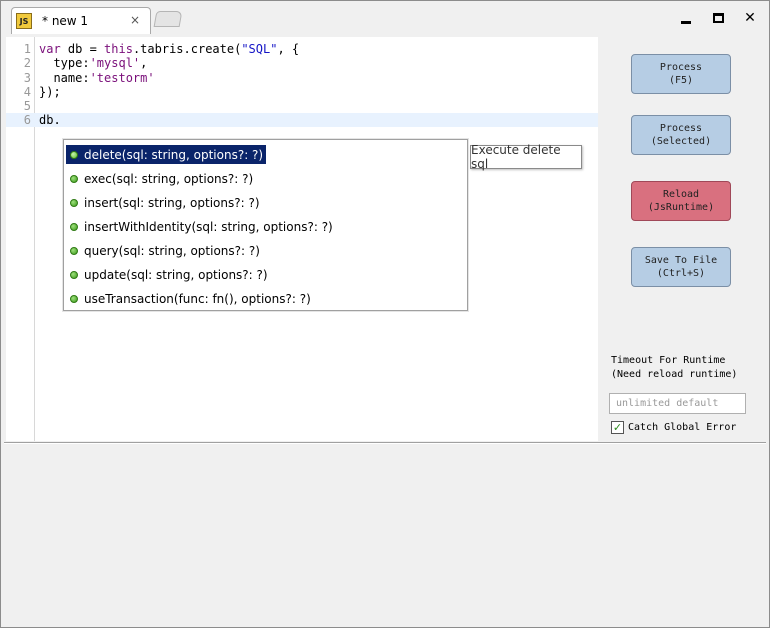 Image resolution: width=770 pixels, height=628 pixels. I want to click on line-number: 6, so click(27, 120).